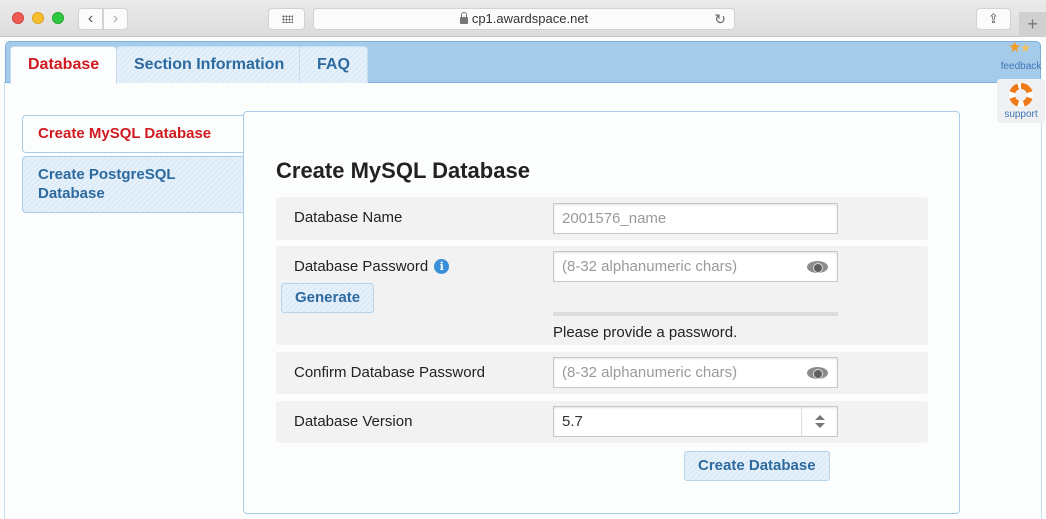  I want to click on tab-faq: FAQ, so click(333, 64).